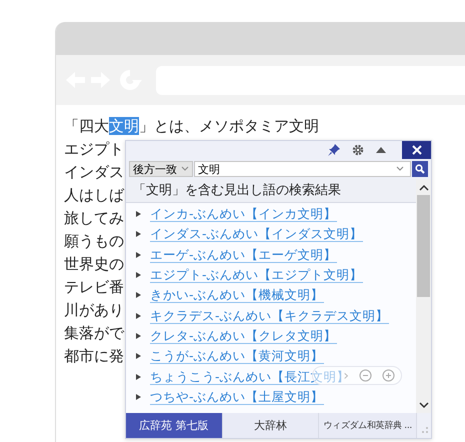 The width and height of the screenshot is (465, 442). What do you see at coordinates (423, 246) in the screenshot?
I see `scroll-thumb` at bounding box center [423, 246].